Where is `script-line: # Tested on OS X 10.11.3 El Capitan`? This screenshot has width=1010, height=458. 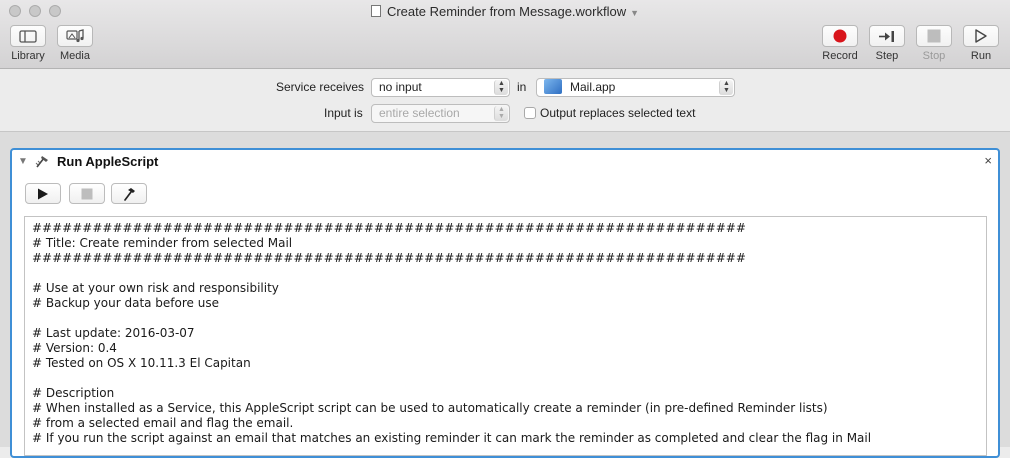
script-line: # Tested on OS X 10.11.3 El Capitan is located at coordinates (141, 363).